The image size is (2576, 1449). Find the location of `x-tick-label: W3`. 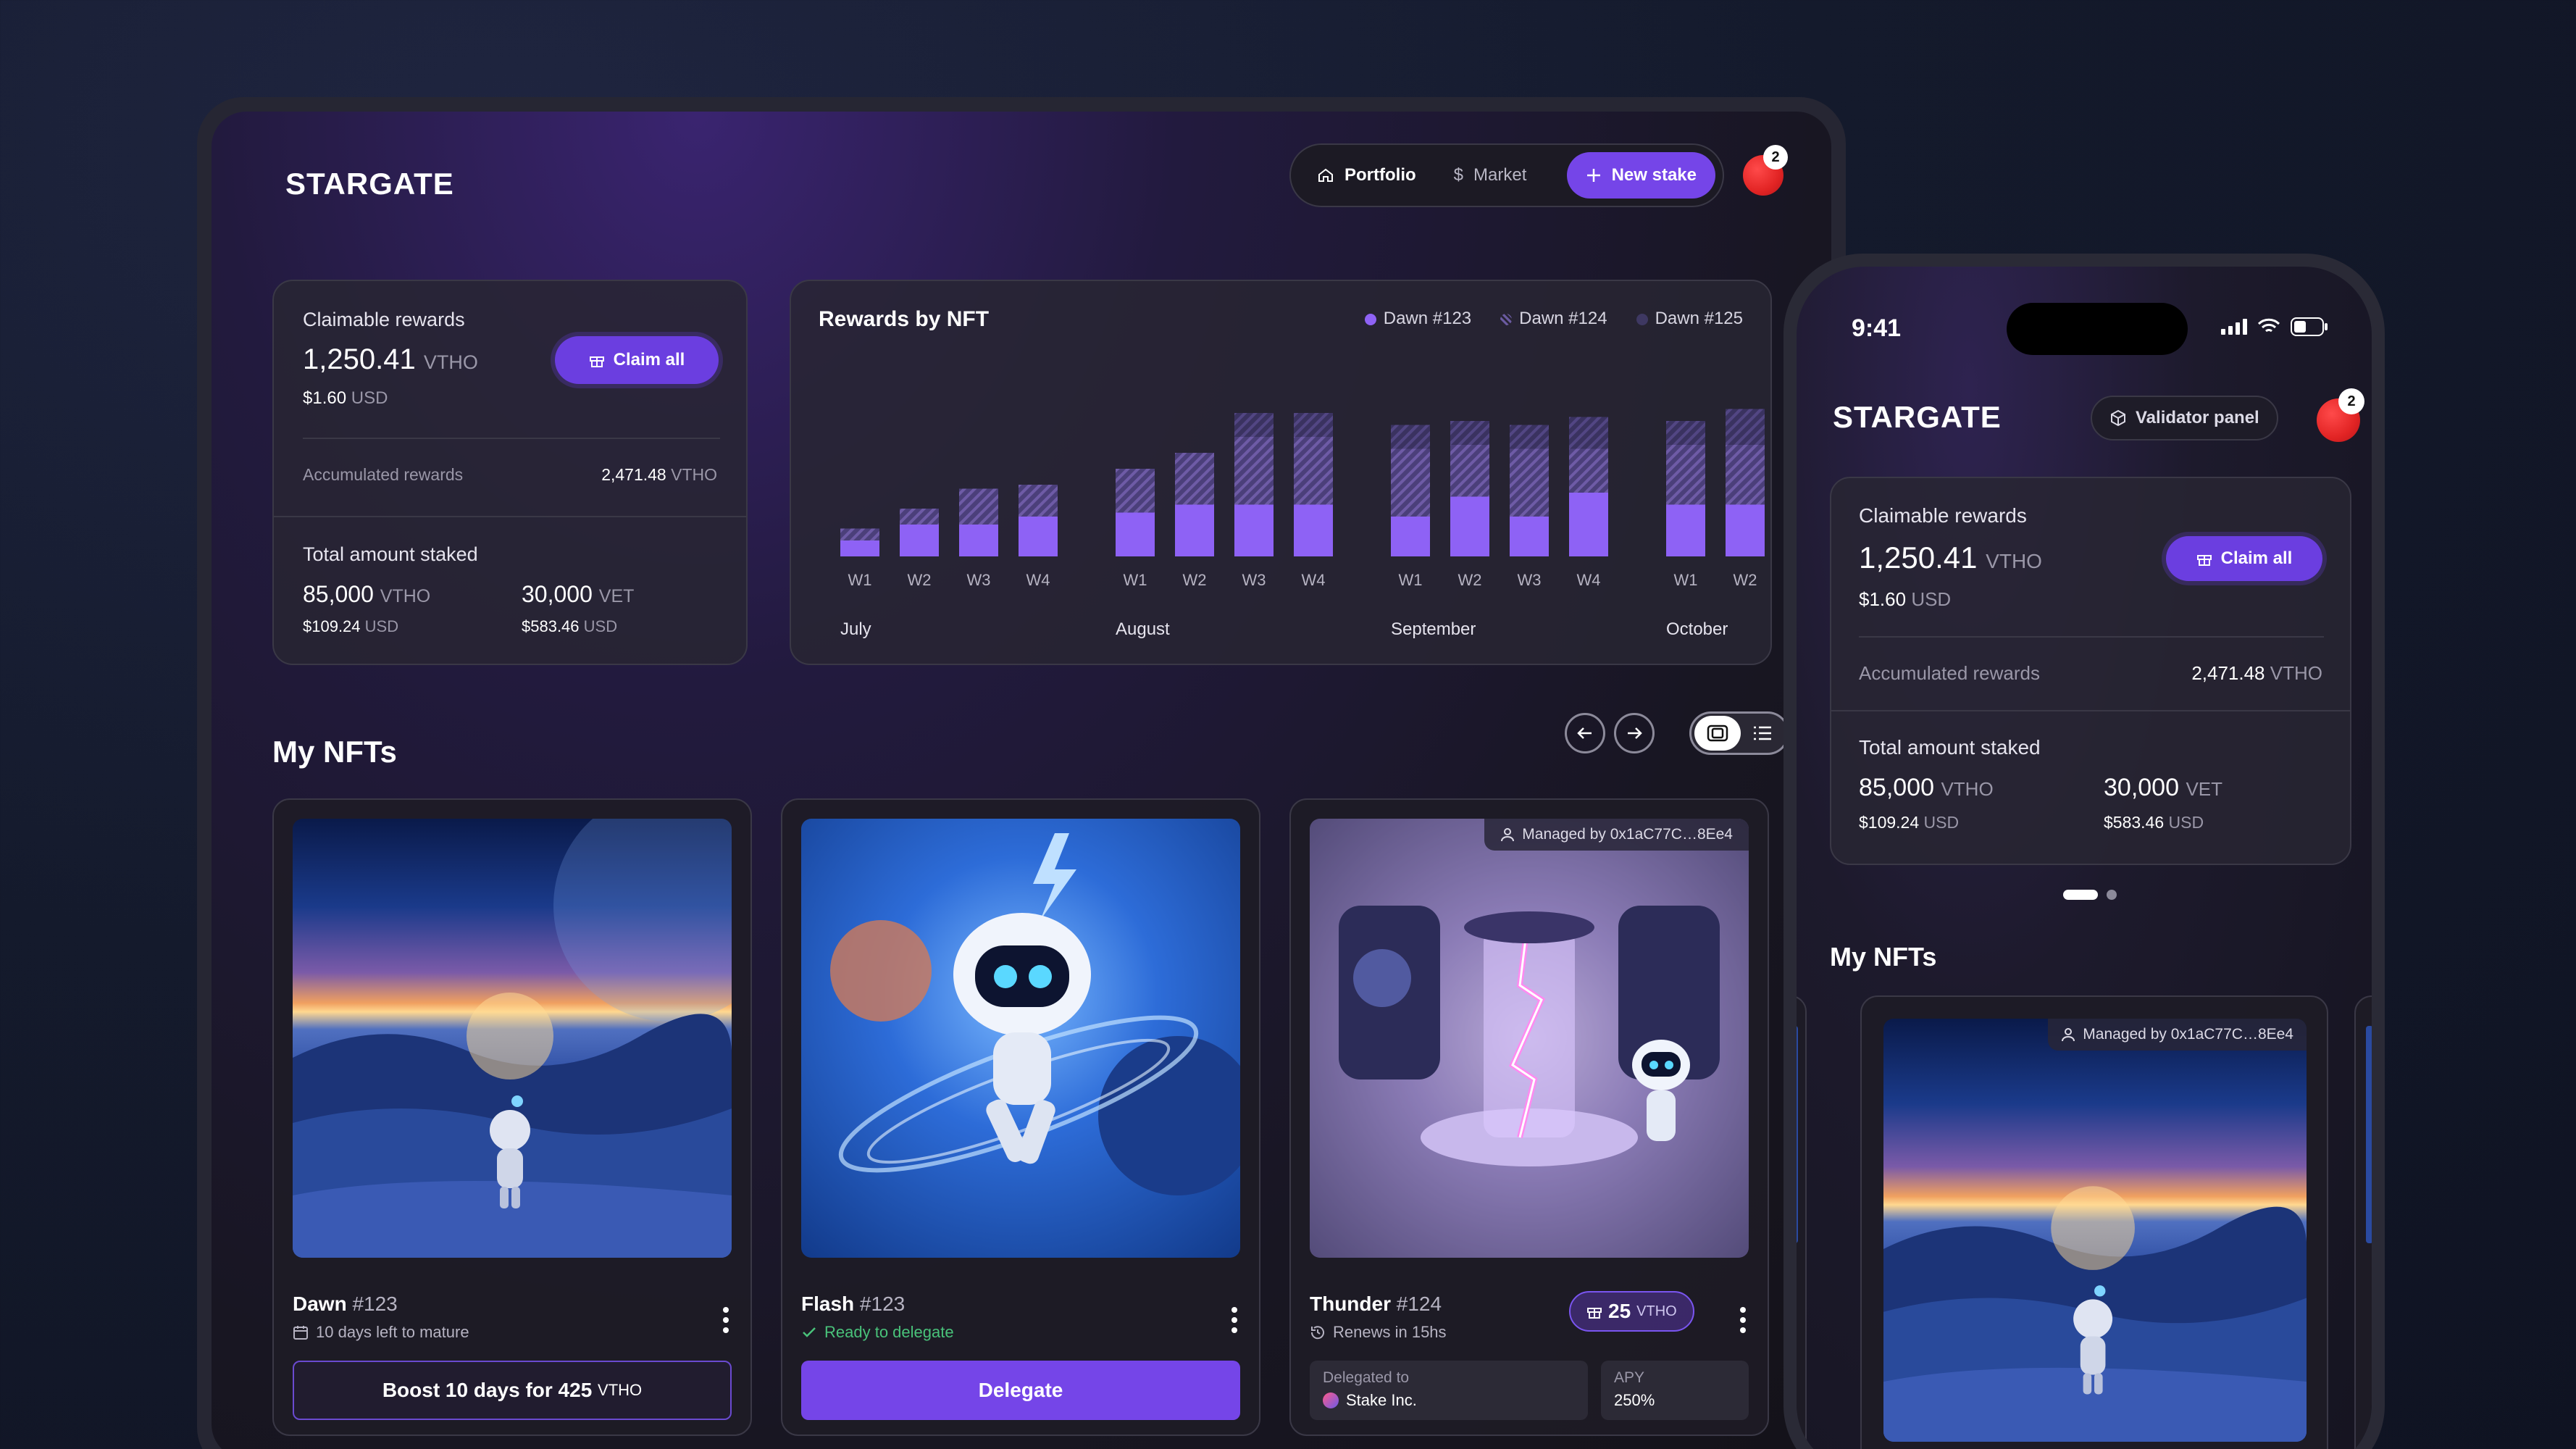

x-tick-label: W3 is located at coordinates (979, 580).